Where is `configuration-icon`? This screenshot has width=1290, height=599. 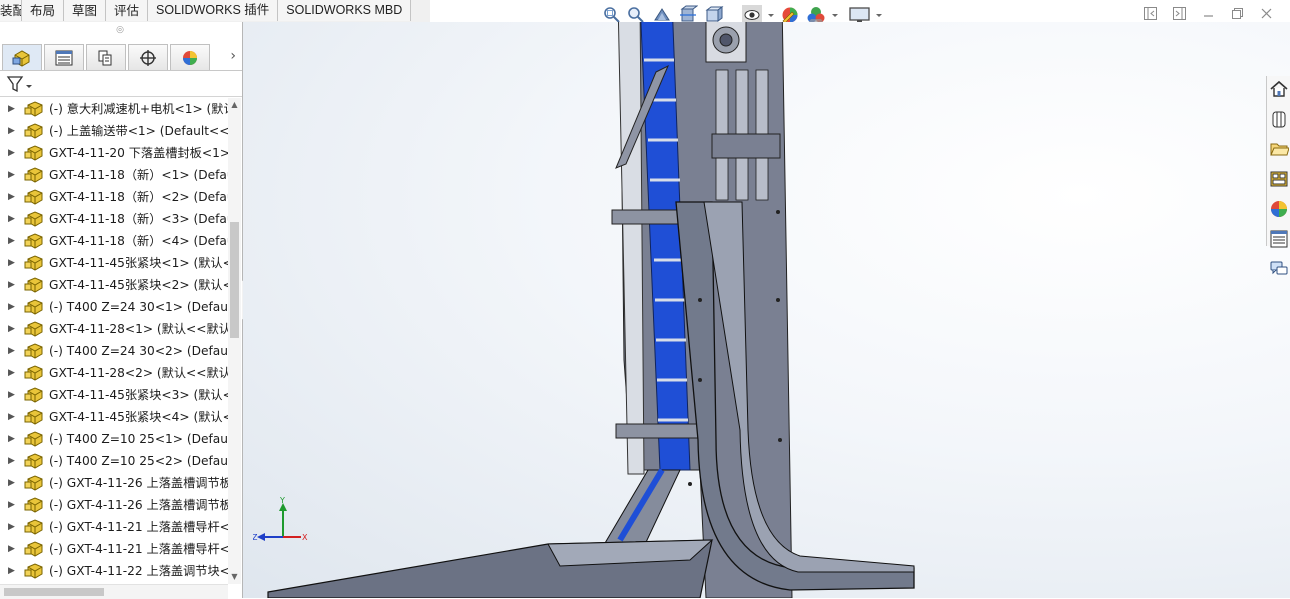 configuration-icon is located at coordinates (105, 57).